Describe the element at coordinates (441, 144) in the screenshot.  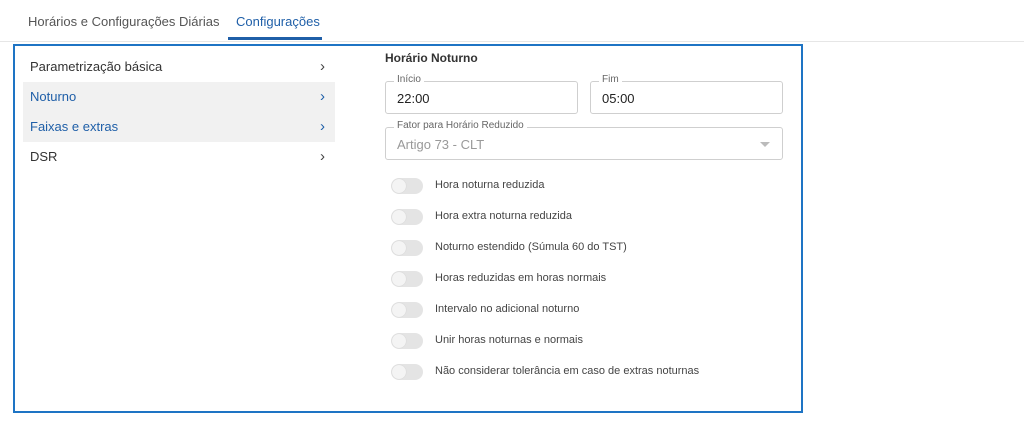
I see `fator-select-value: Artigo 73 - CLT` at that location.